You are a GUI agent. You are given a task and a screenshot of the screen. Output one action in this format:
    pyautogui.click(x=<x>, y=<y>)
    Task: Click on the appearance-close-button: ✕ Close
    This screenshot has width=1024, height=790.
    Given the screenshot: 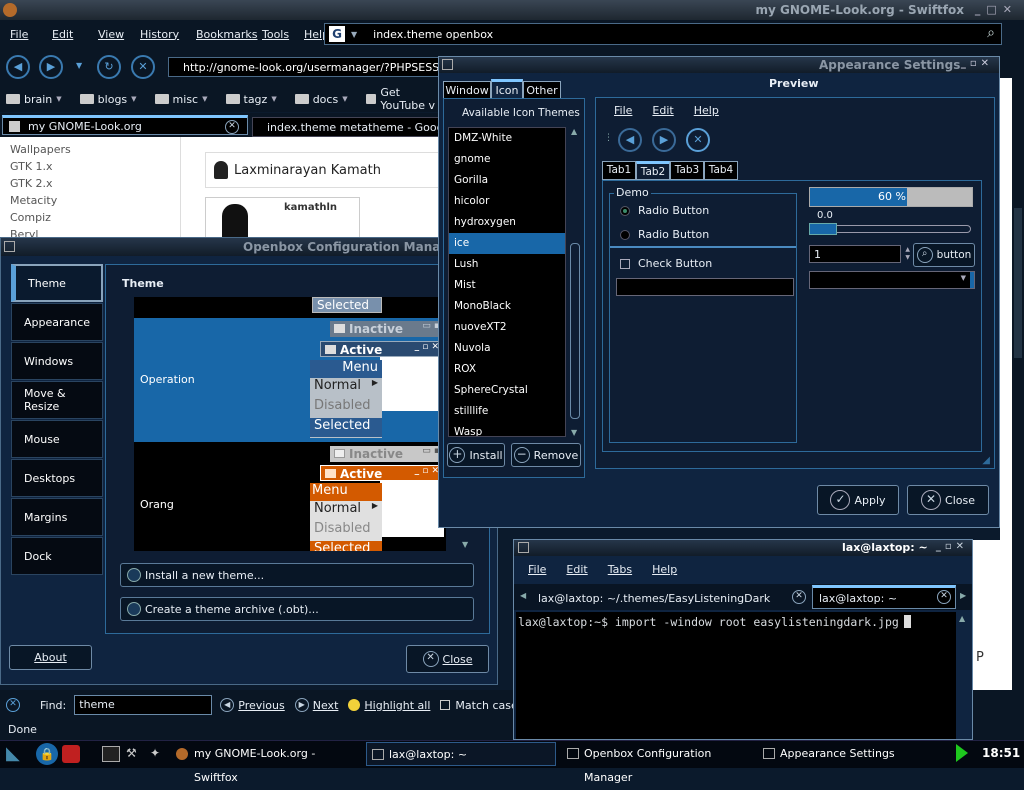 What is the action you would take?
    pyautogui.click(x=948, y=500)
    